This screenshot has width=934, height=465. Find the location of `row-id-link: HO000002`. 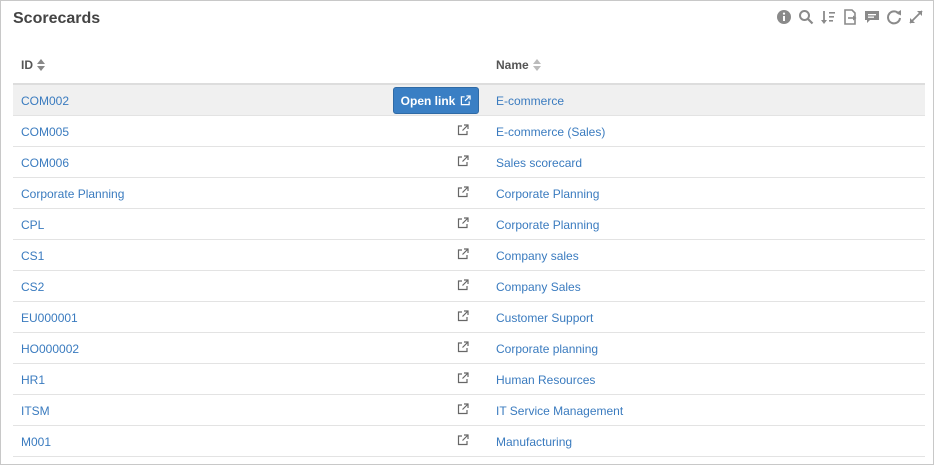

row-id-link: HO000002 is located at coordinates (50, 349).